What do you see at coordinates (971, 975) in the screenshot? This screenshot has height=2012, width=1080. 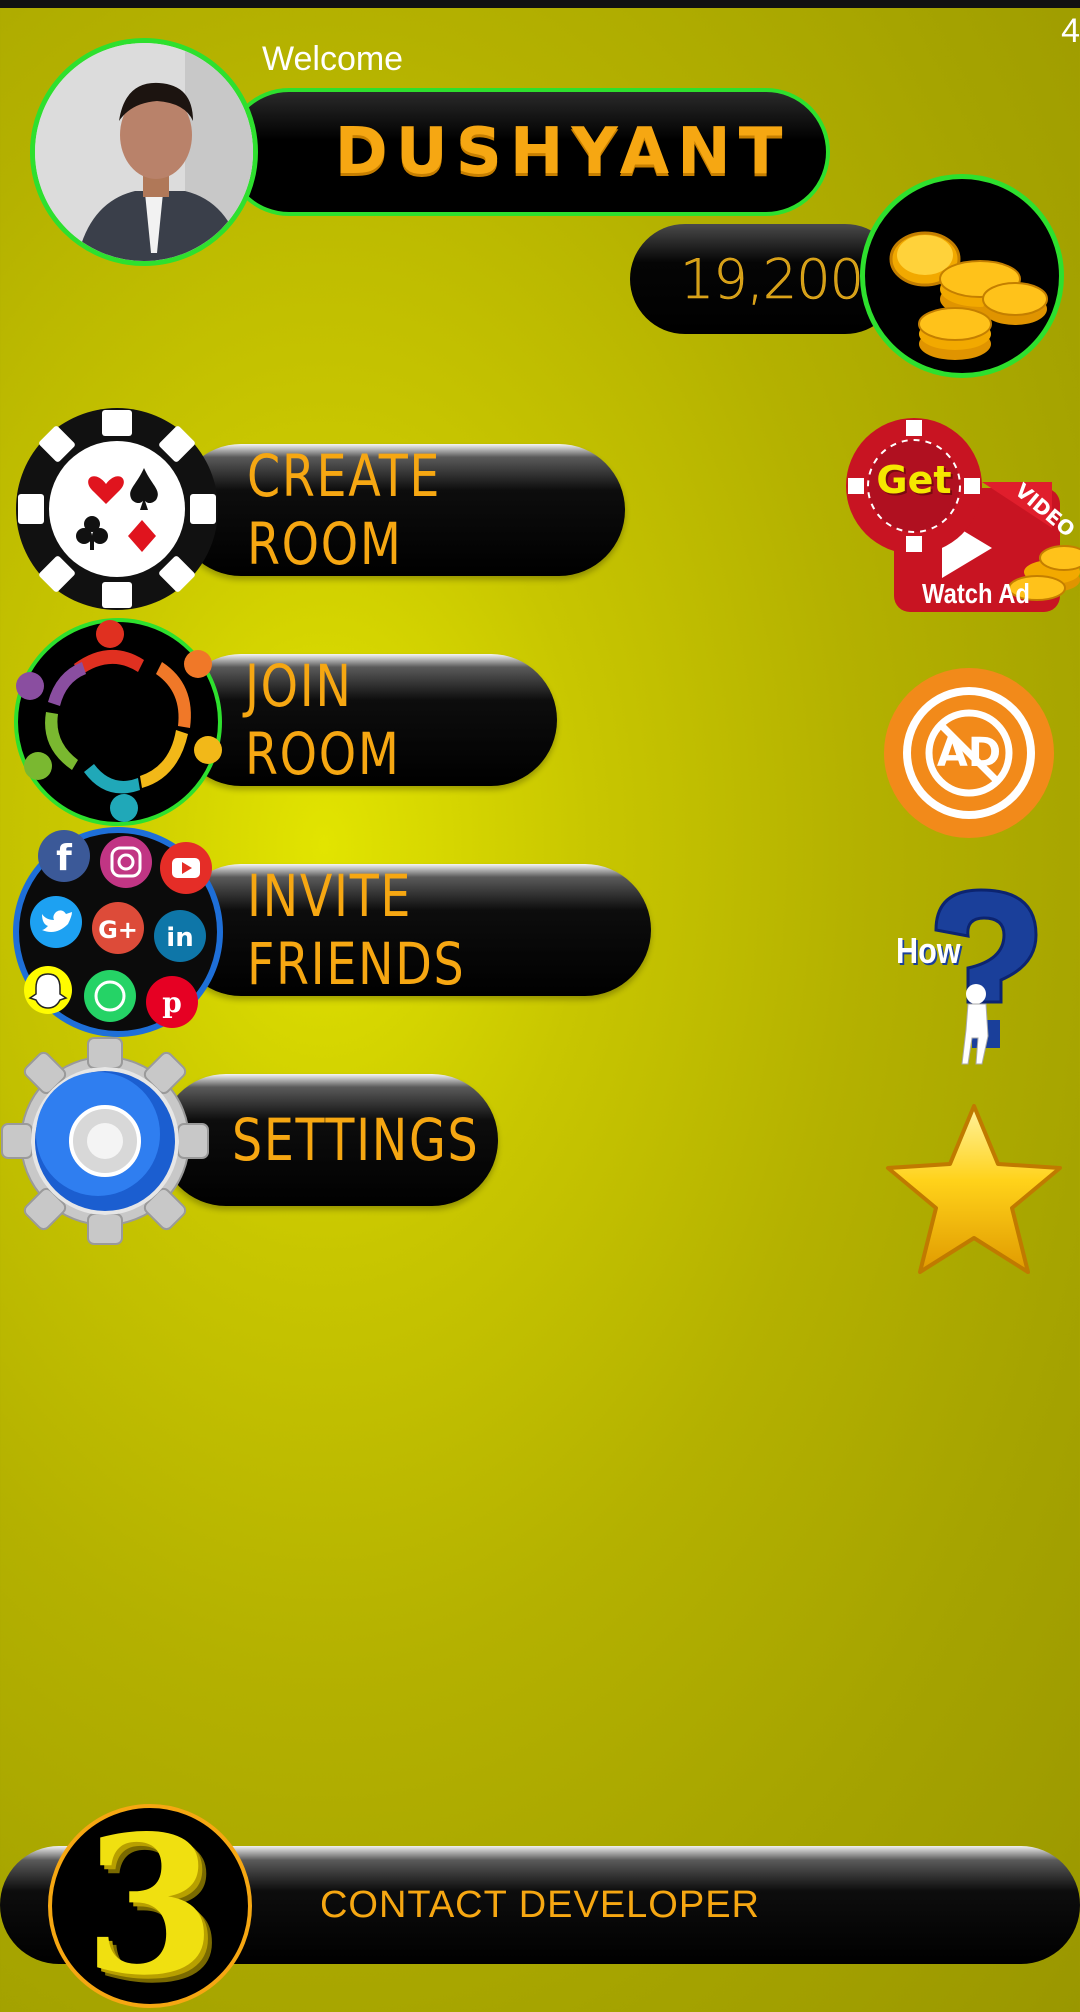 I see `how-to-play-button: How` at bounding box center [971, 975].